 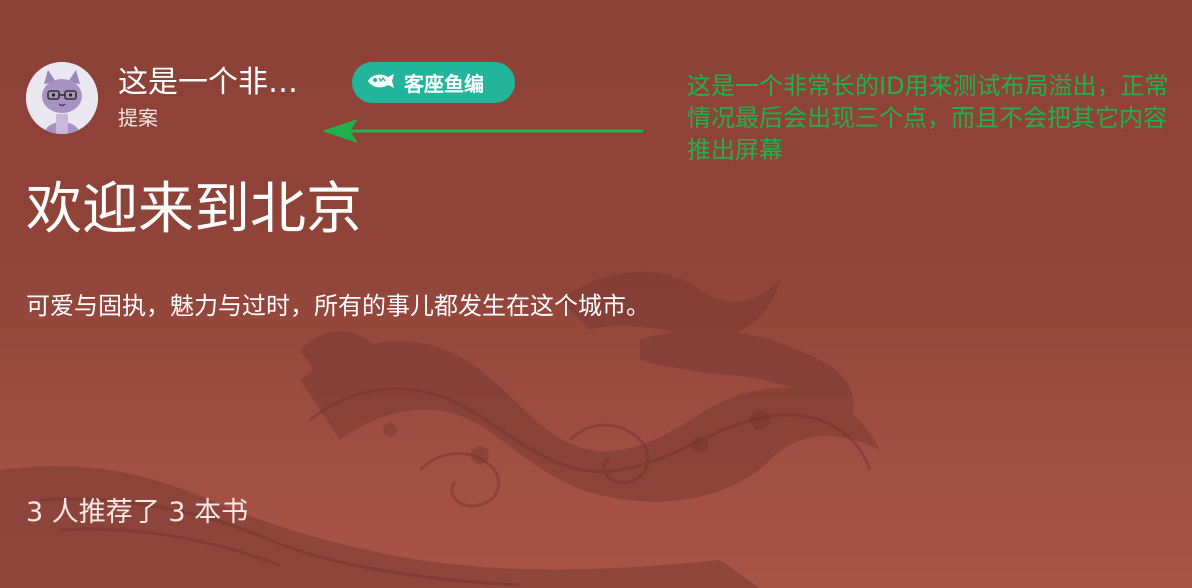 I want to click on arrow-left-icon, so click(x=482, y=131).